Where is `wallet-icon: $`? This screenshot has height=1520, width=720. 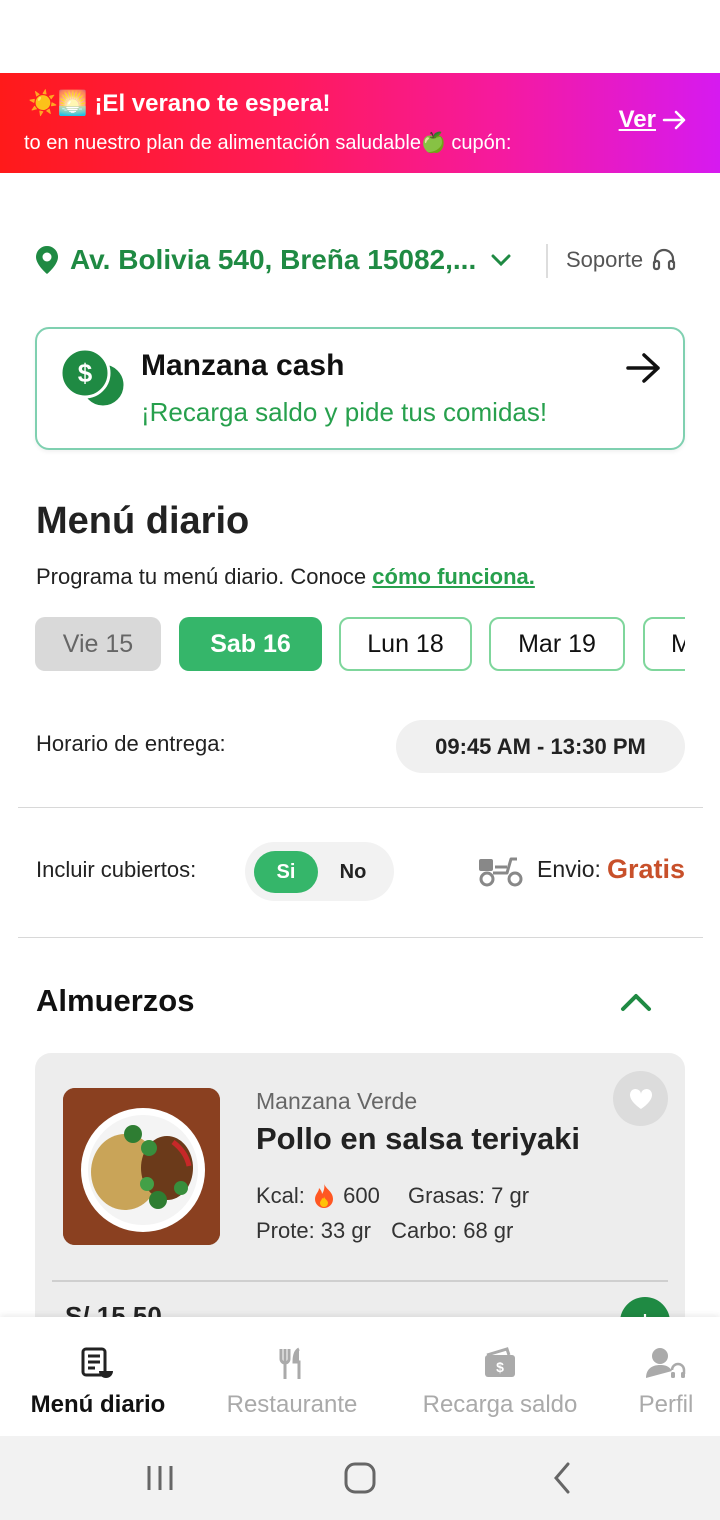
wallet-icon: $ is located at coordinates (500, 1362).